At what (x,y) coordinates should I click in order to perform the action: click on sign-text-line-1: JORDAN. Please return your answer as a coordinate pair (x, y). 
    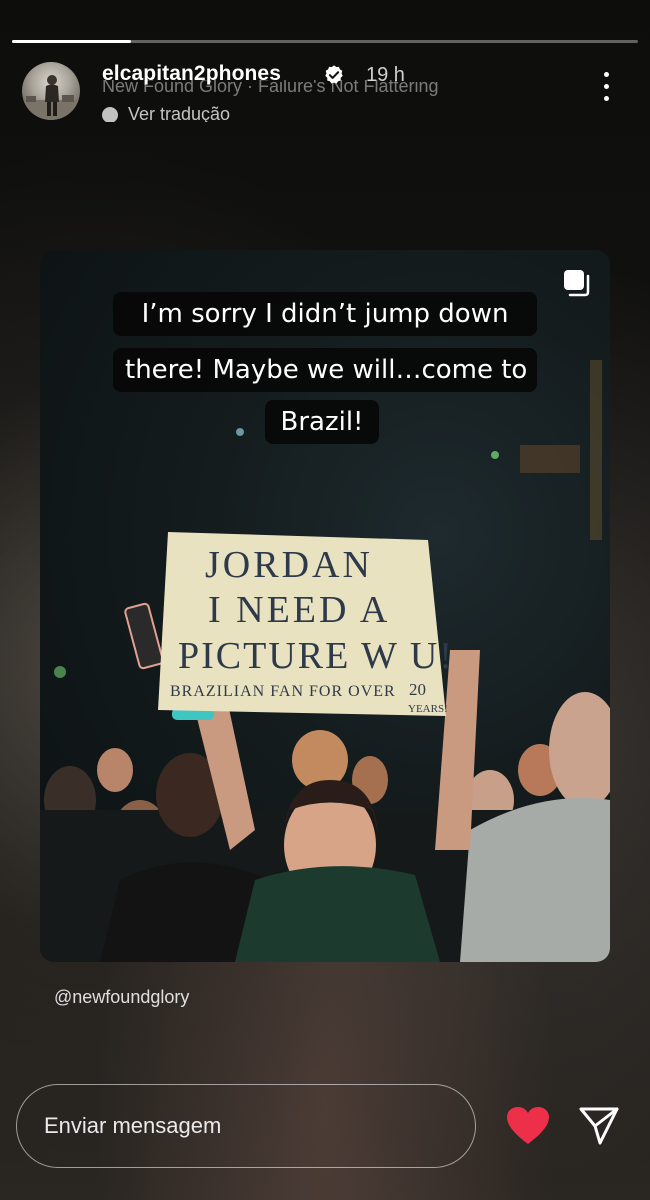
    Looking at the image, I should click on (289, 565).